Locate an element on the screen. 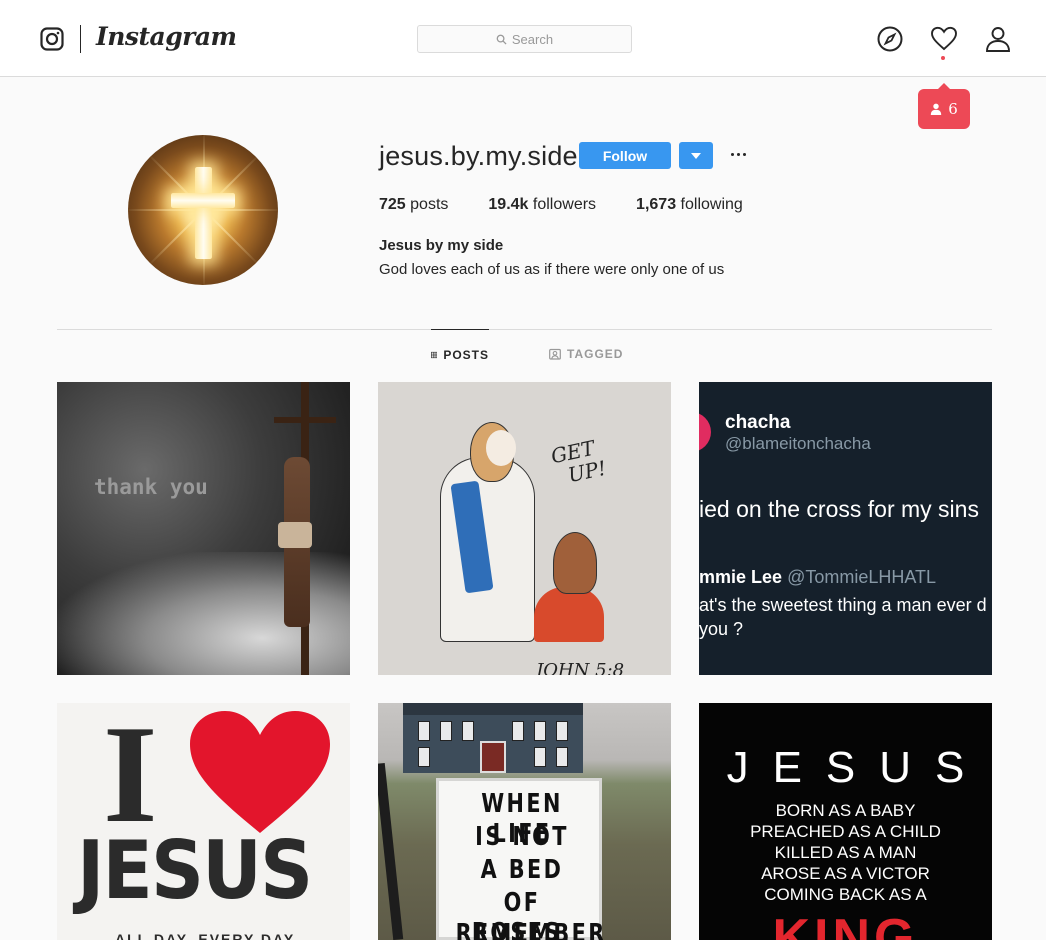 Image resolution: width=1046 pixels, height=940 pixels. house-door is located at coordinates (493, 757).